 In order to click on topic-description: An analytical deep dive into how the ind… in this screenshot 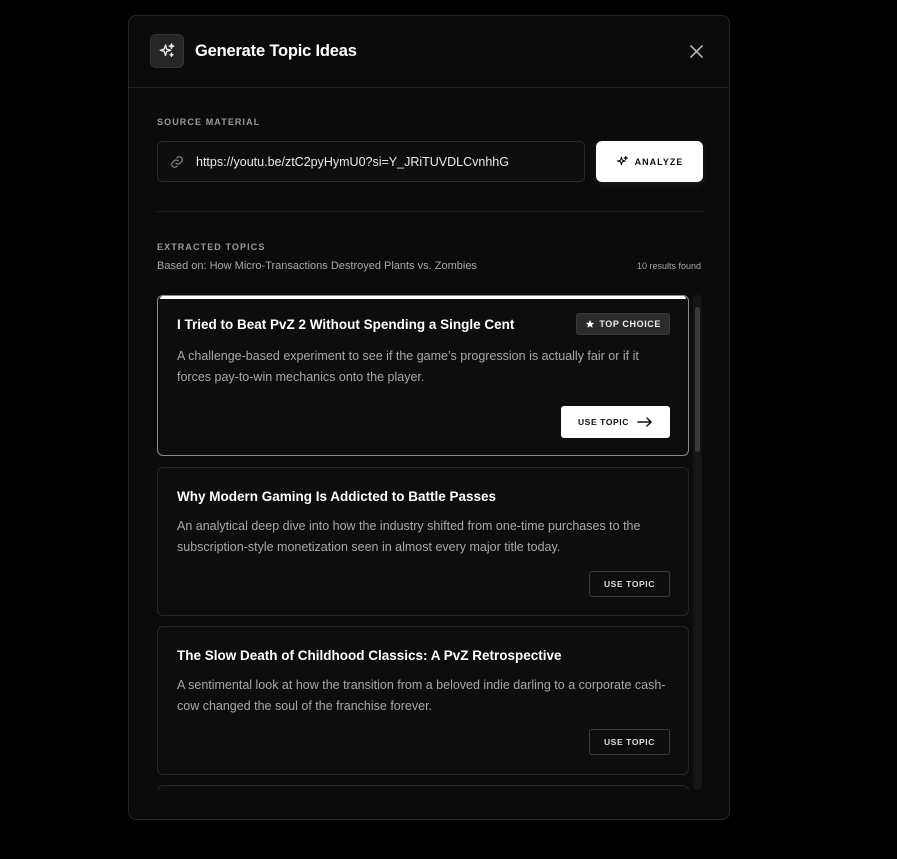, I will do `click(409, 536)`.